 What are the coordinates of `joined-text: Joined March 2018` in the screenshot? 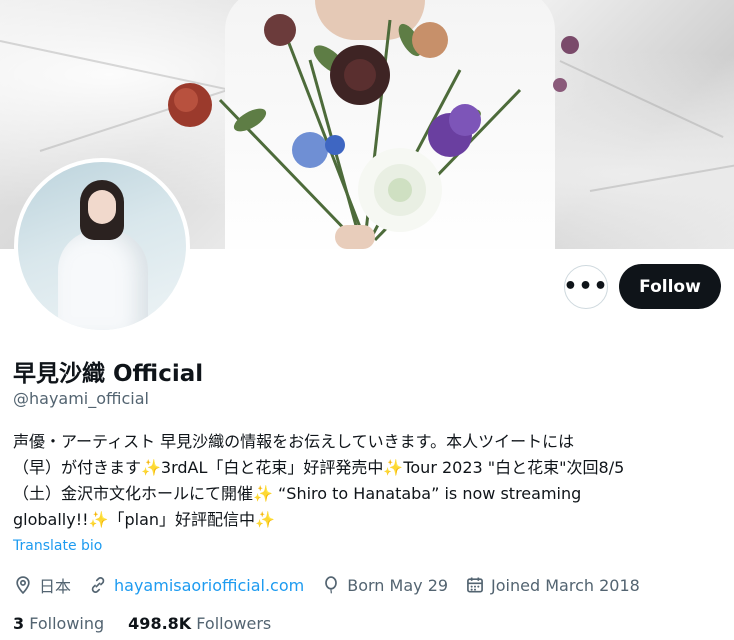 It's located at (565, 585).